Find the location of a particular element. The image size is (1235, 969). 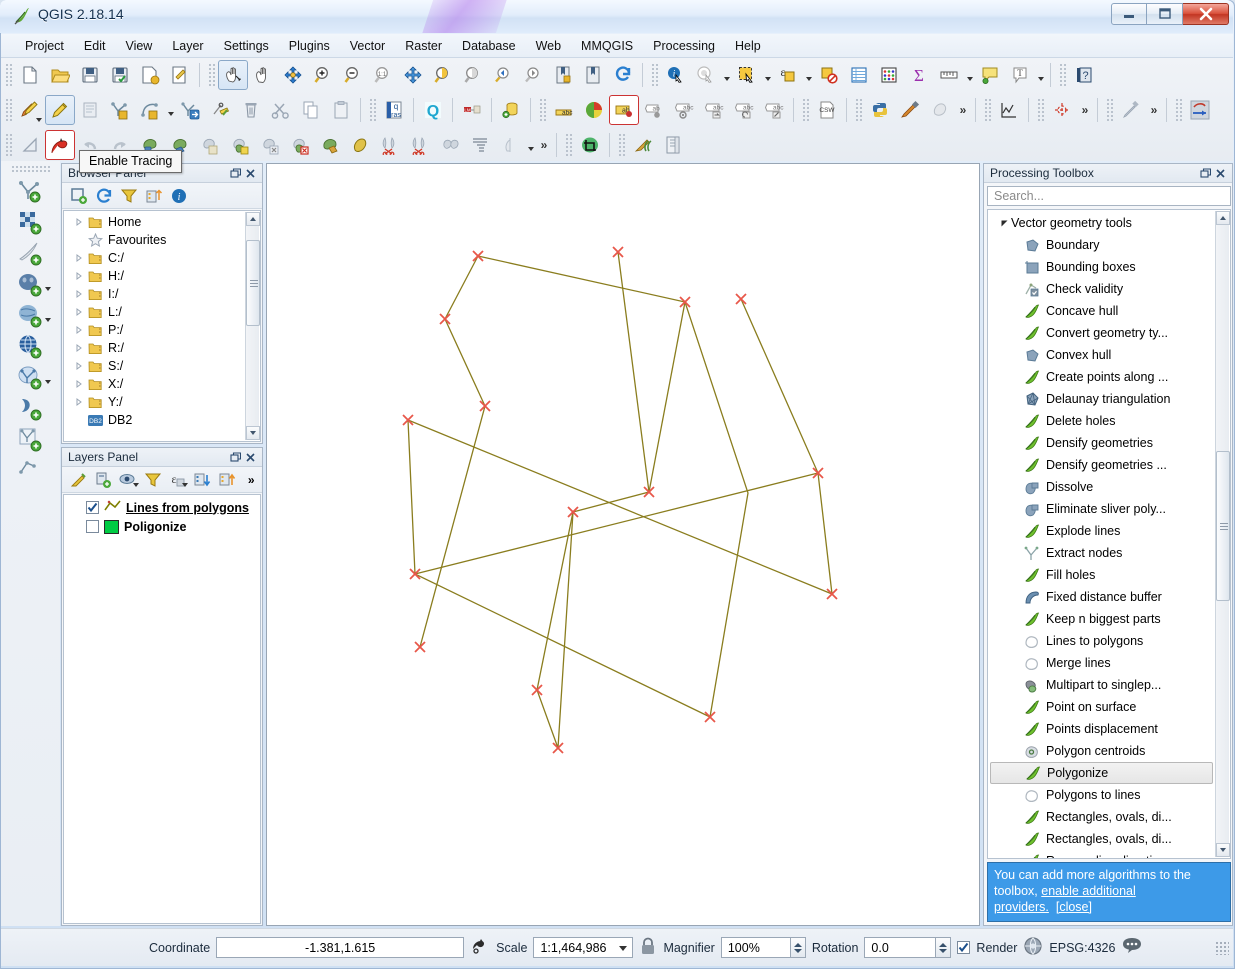

browser-item-y-drive: Y:/ is located at coordinates (154, 402).